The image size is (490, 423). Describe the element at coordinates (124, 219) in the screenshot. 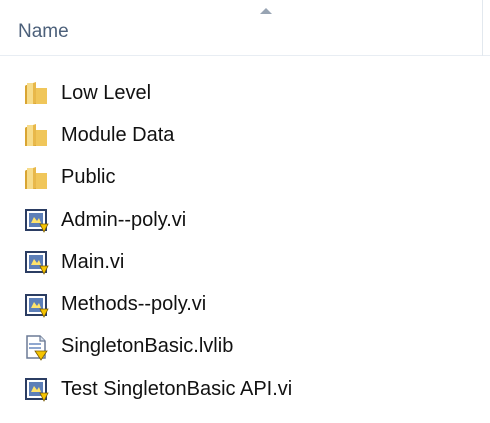

I see `file-name: Admin--poly.vi` at that location.